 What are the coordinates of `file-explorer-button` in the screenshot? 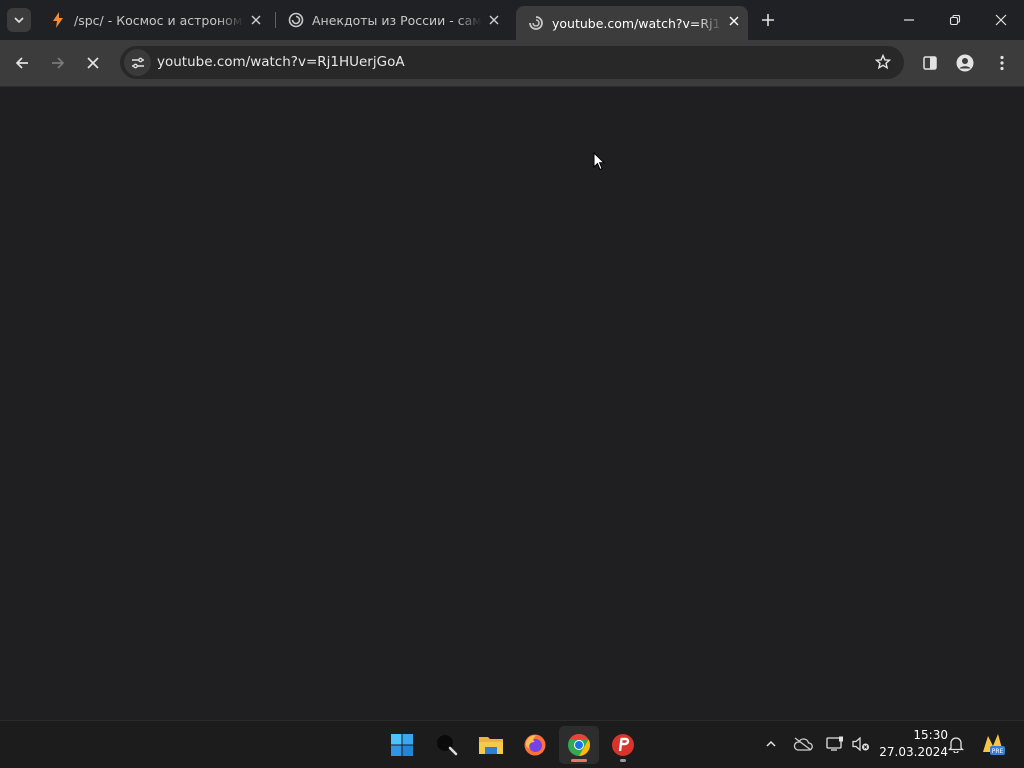 It's located at (491, 745).